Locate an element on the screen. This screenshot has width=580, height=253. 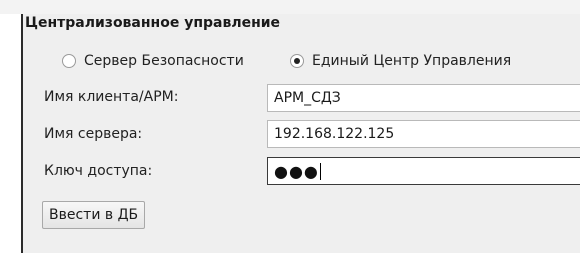
client-name-value: АРМ_СДЗ is located at coordinates (307, 98).